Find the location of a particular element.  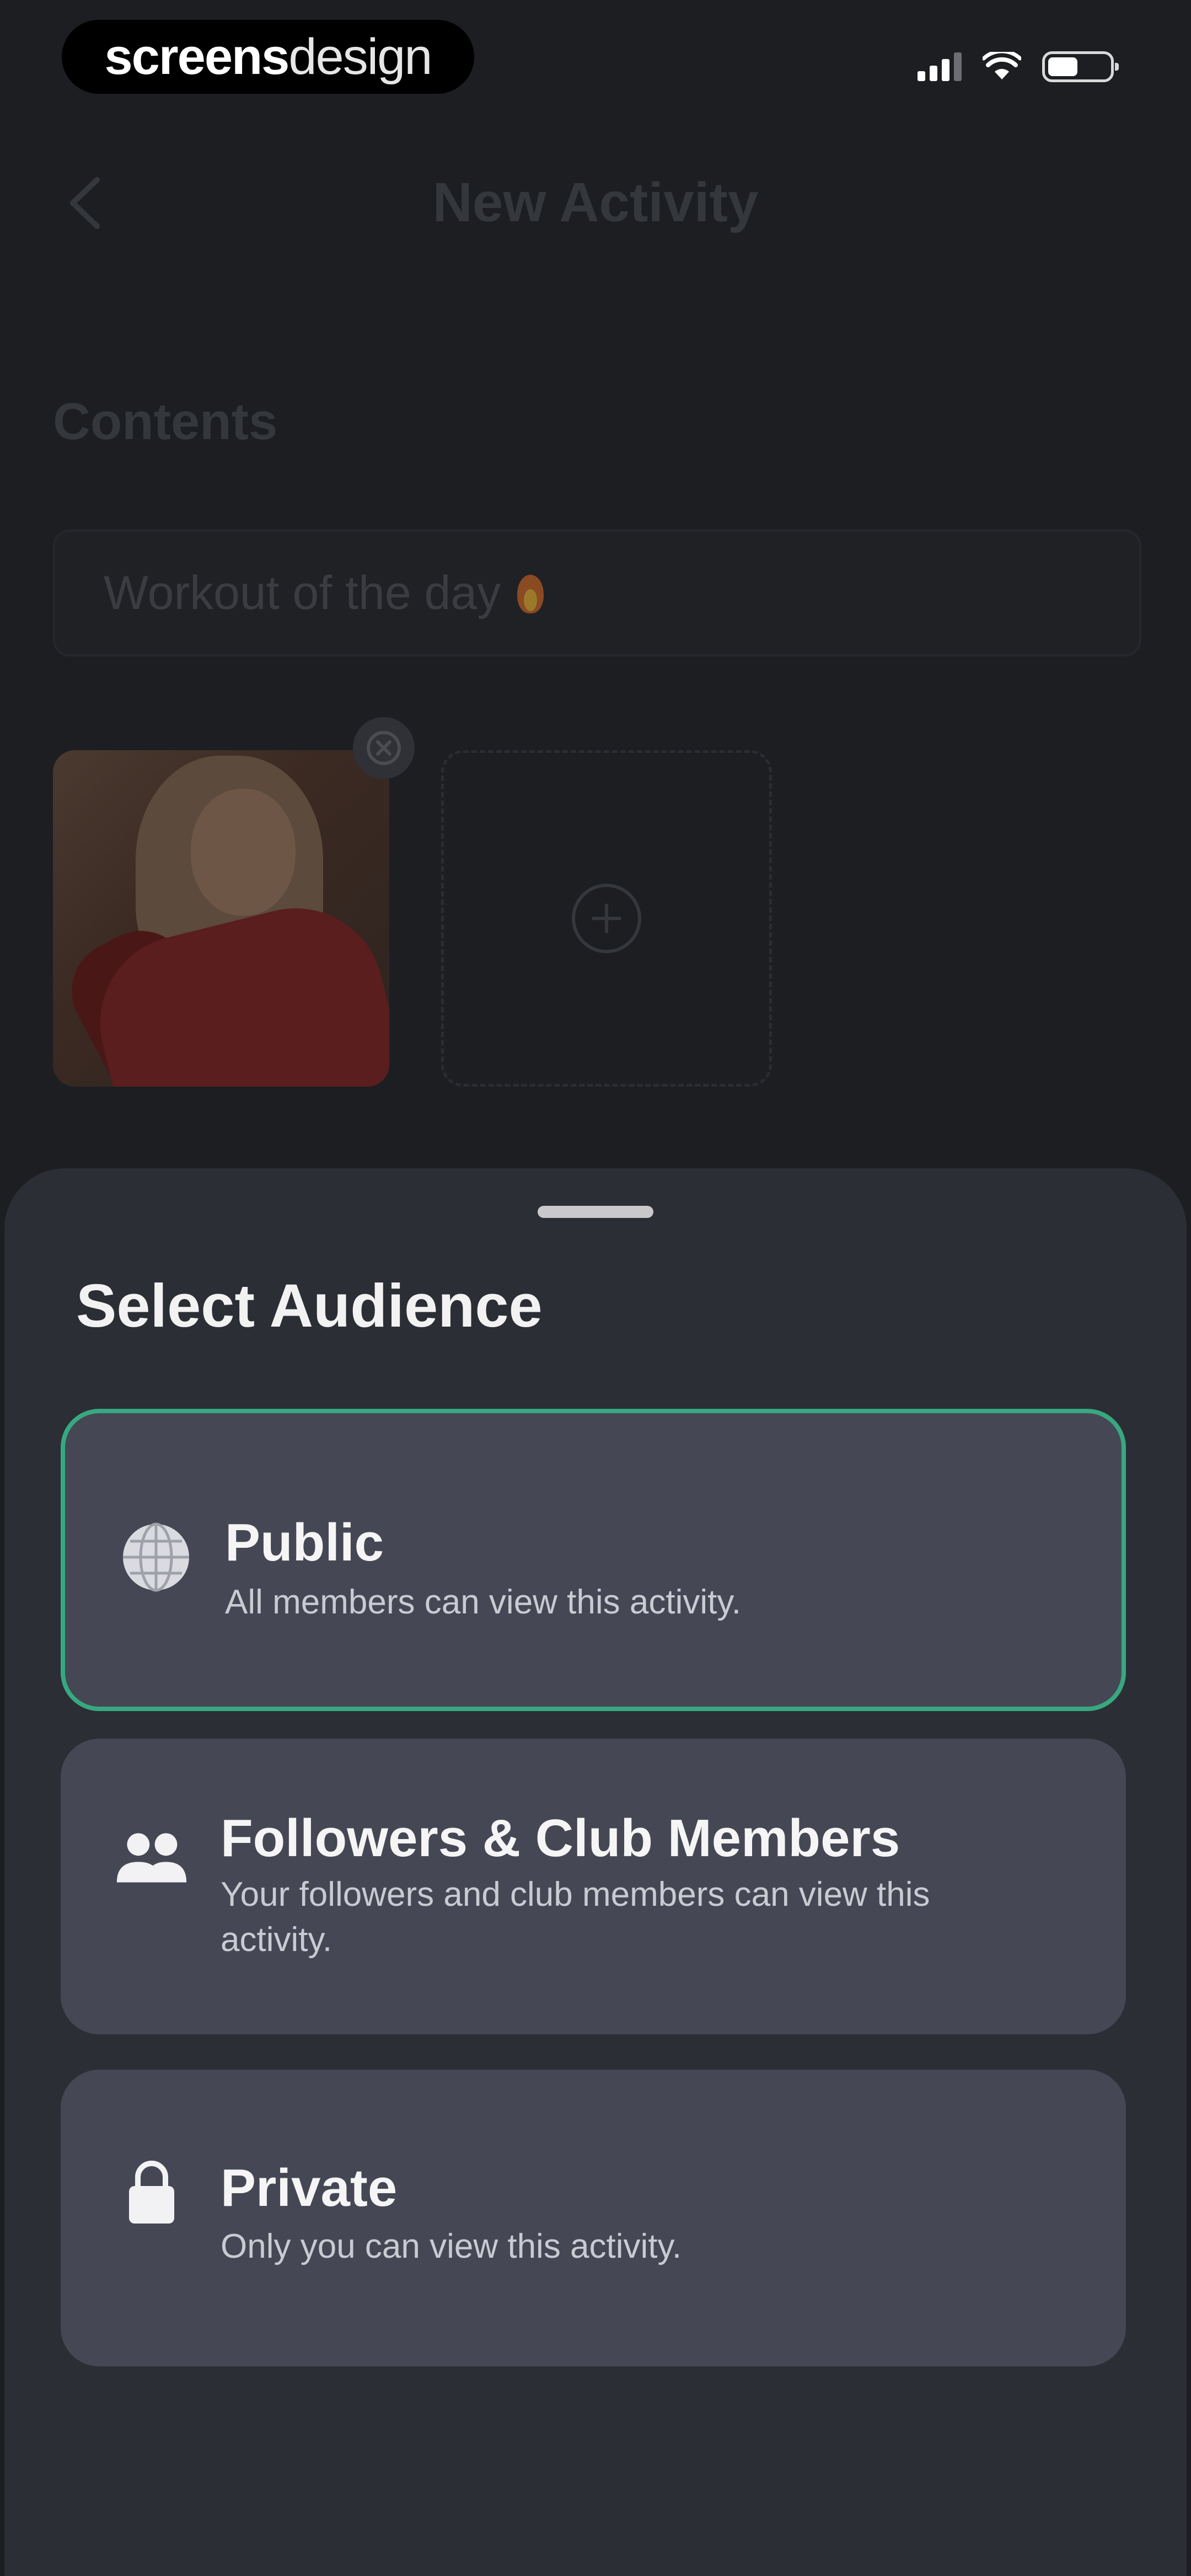

globe-icon is located at coordinates (156, 1557).